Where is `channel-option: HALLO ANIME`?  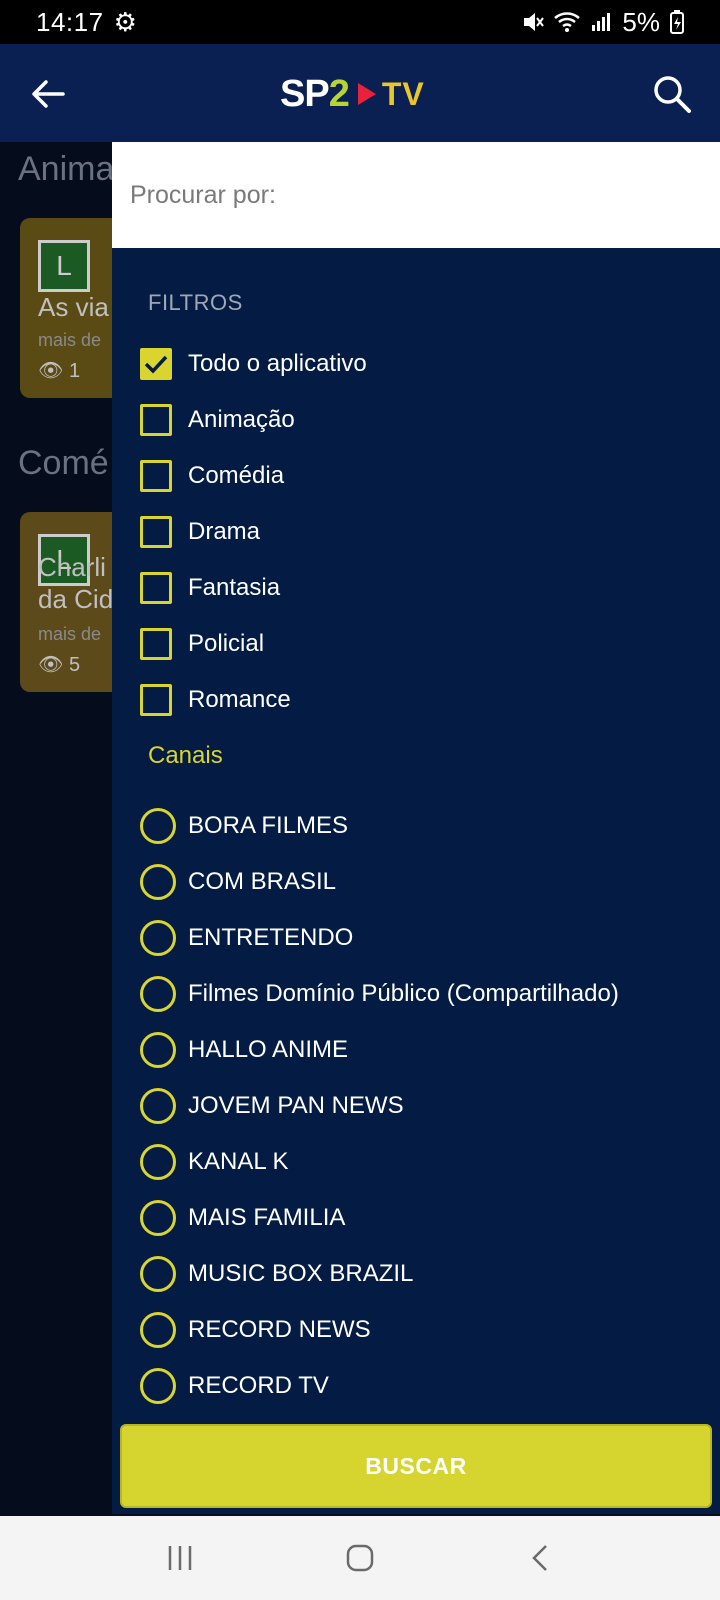 channel-option: HALLO ANIME is located at coordinates (244, 1050).